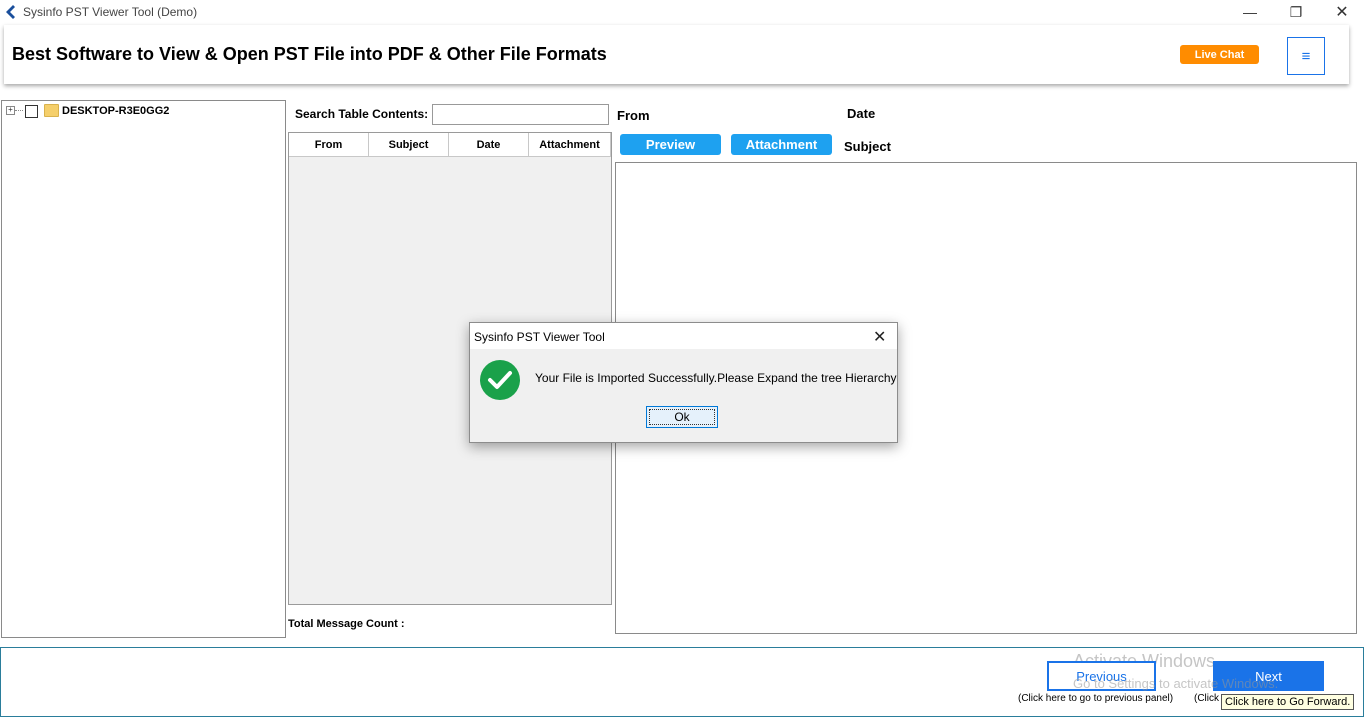 The image size is (1366, 728). Describe the element at coordinates (861, 113) in the screenshot. I see `preview-date-label: Date` at that location.